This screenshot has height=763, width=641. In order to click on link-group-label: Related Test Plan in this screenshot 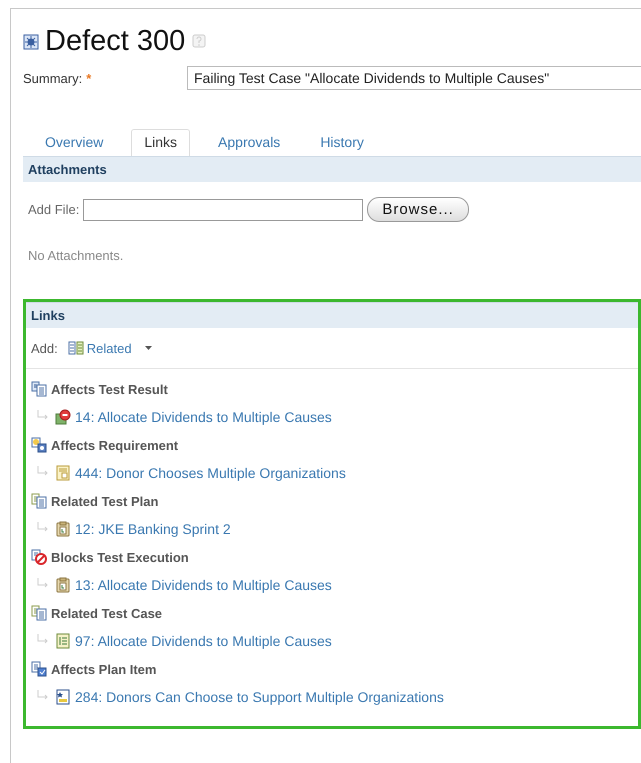, I will do `click(104, 501)`.